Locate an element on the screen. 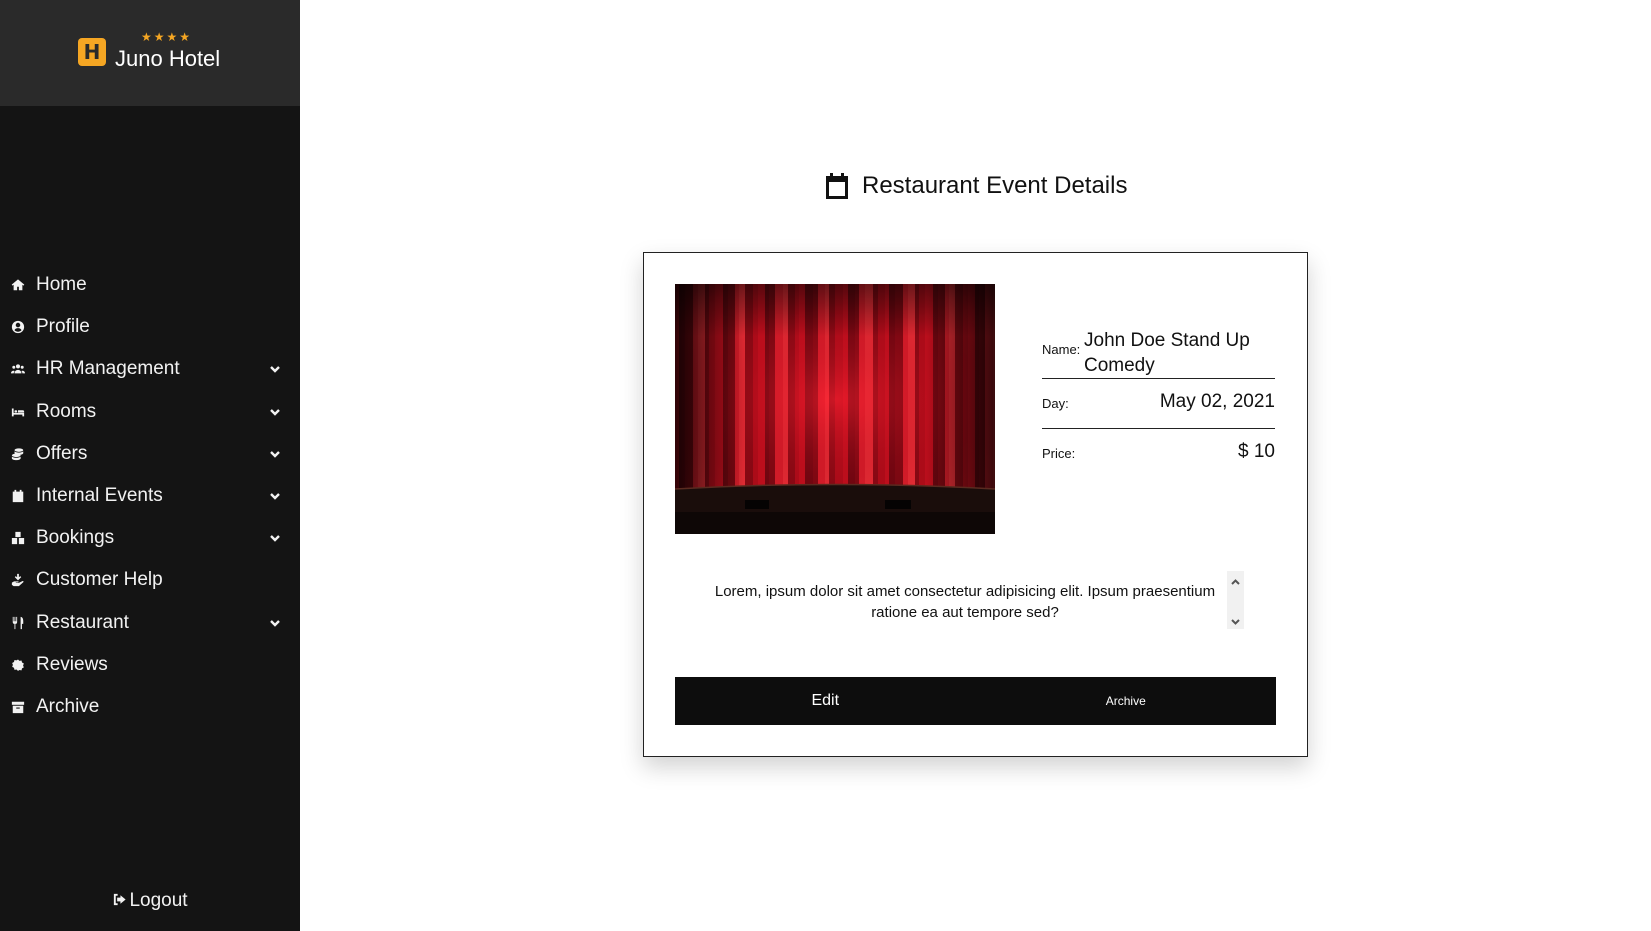  page-title: Restaurant Event Details is located at coordinates (975, 186).